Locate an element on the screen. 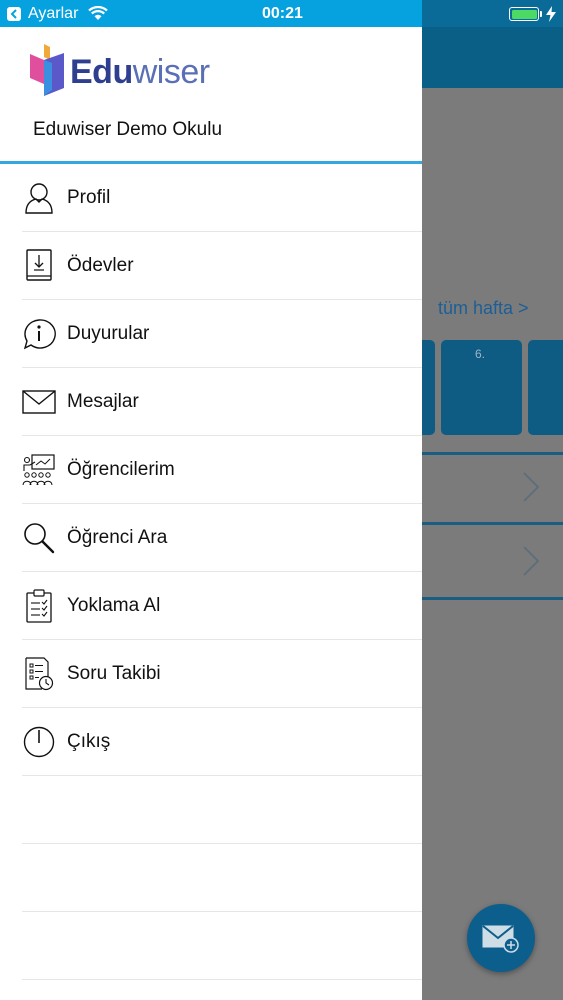 This screenshot has height=1000, width=563. menu-item-logout: Çıkış is located at coordinates (222, 742).